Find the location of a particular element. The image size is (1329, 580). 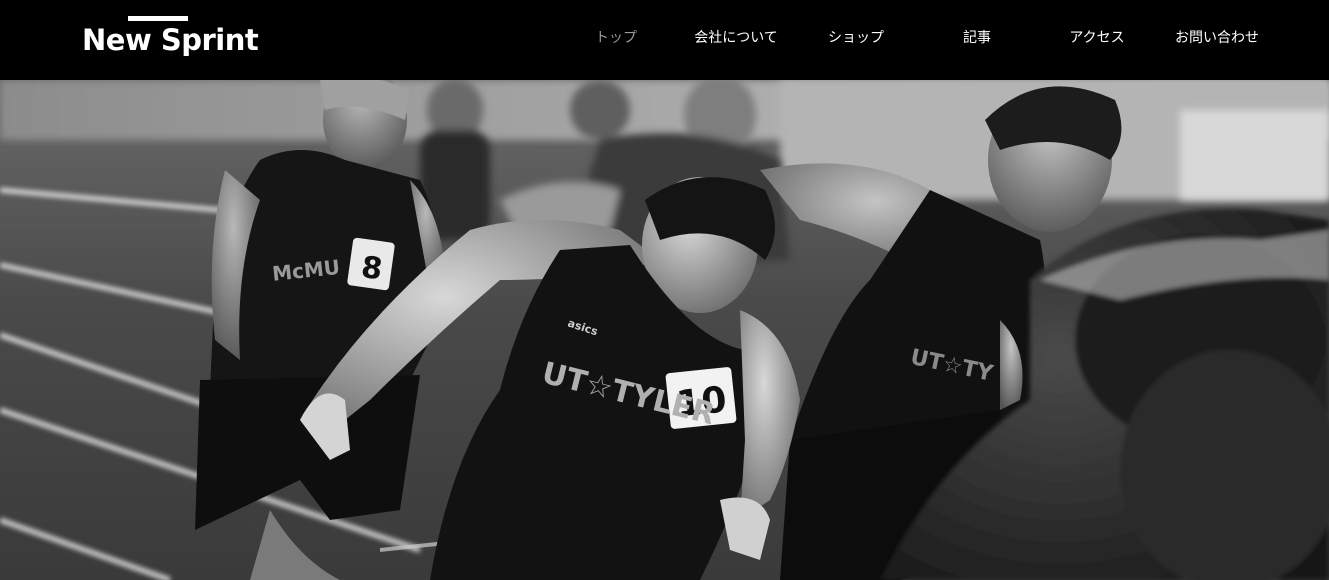

logo-text: New Sprint is located at coordinates (170, 40).